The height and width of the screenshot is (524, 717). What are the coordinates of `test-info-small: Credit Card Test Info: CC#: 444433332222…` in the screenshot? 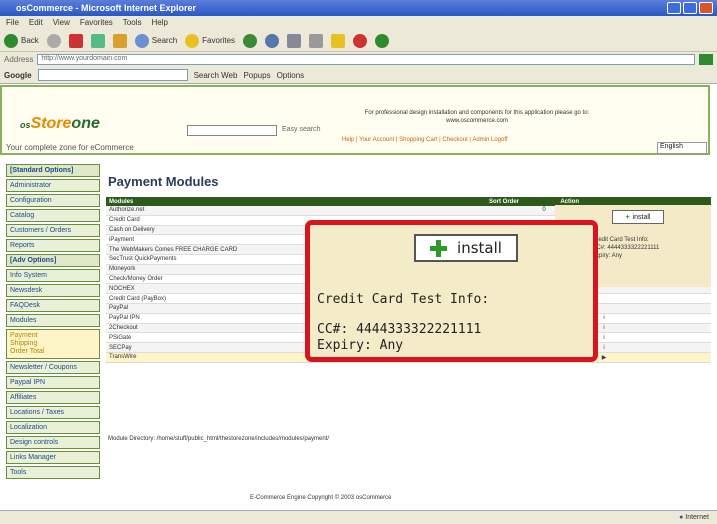 It's located at (626, 248).